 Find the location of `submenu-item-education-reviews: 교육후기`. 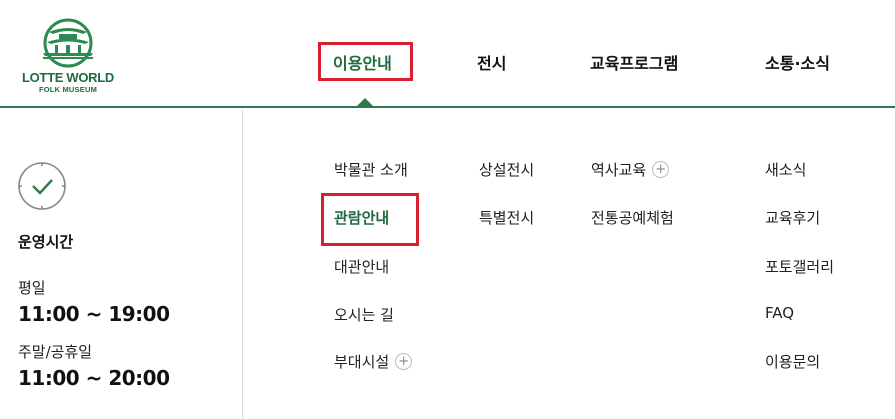

submenu-item-education-reviews: 교육후기 is located at coordinates (792, 217).